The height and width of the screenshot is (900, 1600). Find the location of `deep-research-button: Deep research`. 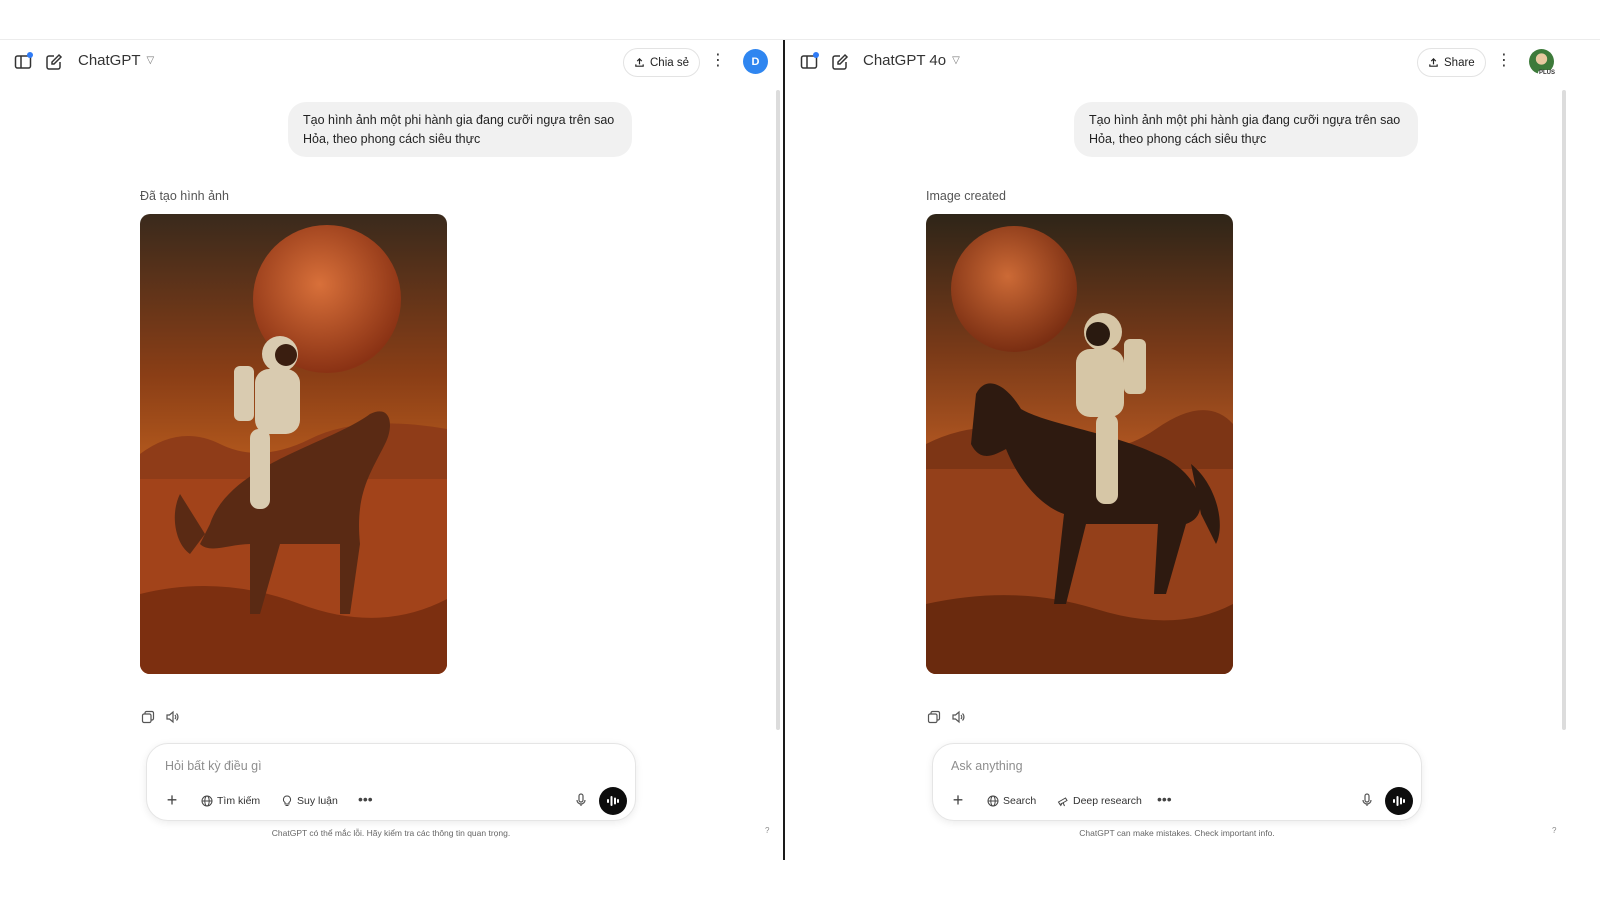

deep-research-button: Deep research is located at coordinates (1099, 801).